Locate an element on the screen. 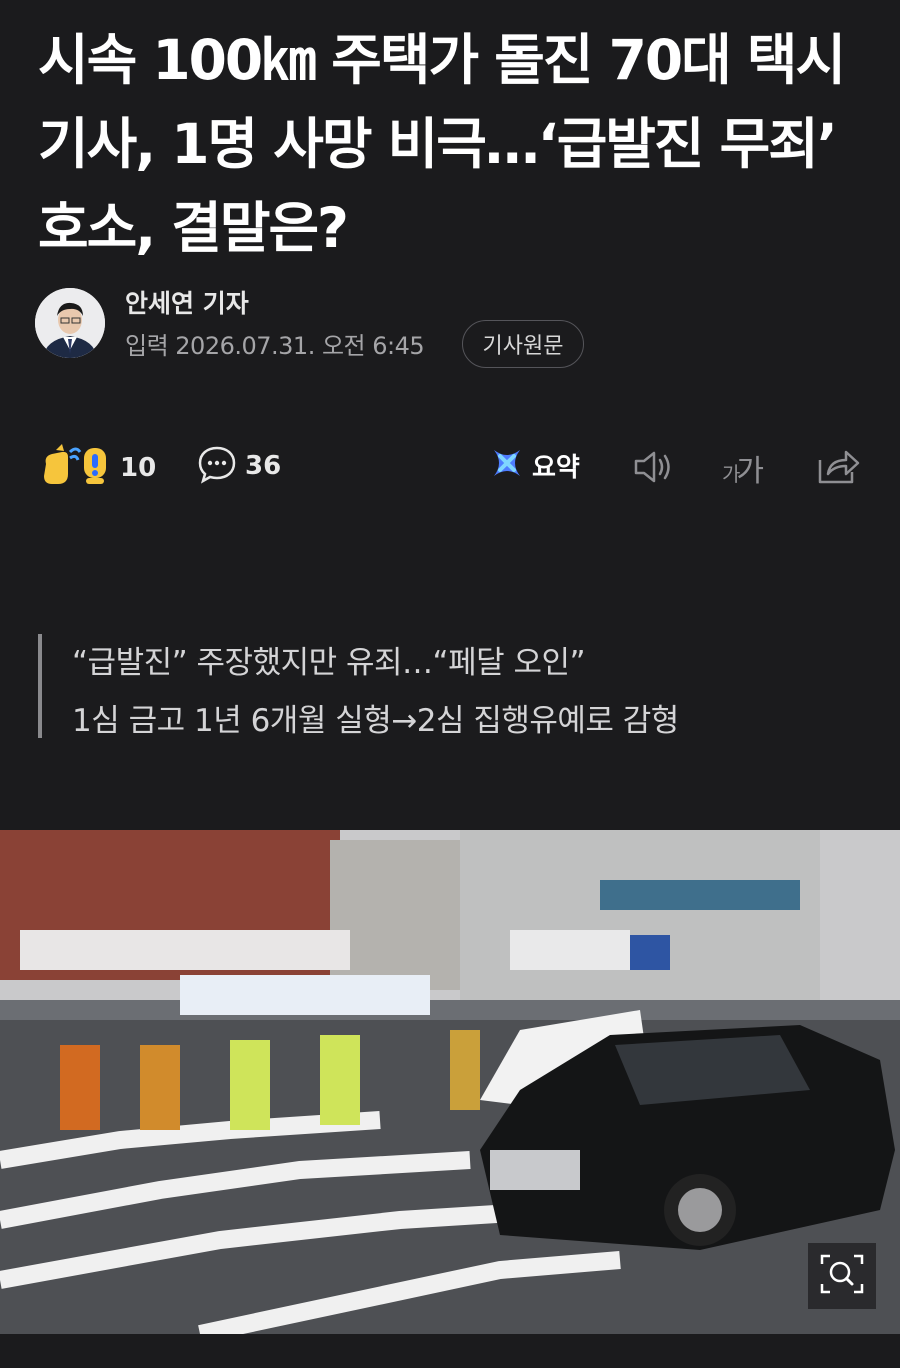 The width and height of the screenshot is (900, 1368). comments-button: 36 is located at coordinates (239, 466).